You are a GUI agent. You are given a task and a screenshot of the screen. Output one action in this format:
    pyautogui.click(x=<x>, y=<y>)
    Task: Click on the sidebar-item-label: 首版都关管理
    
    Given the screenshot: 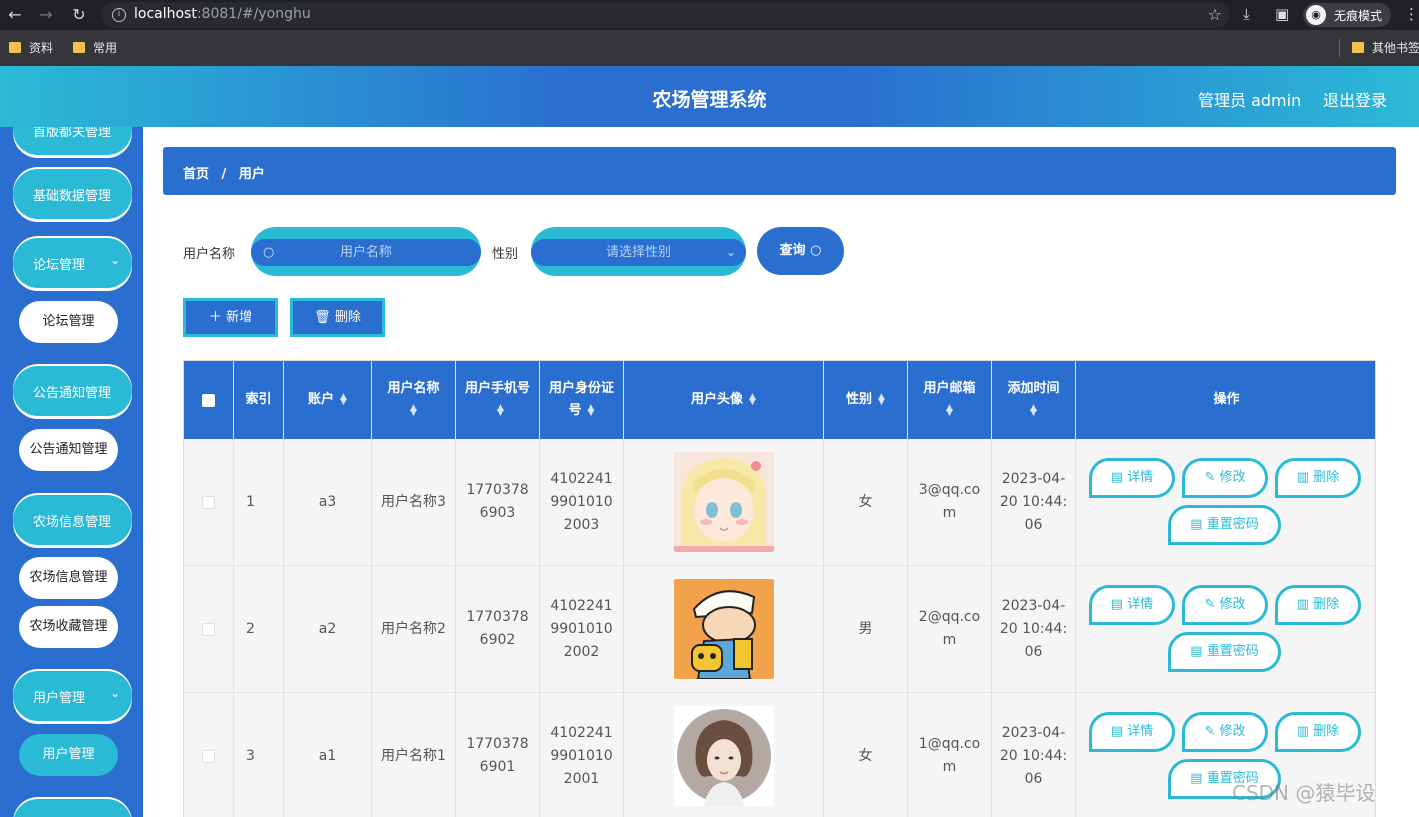 What is the action you would take?
    pyautogui.click(x=72, y=133)
    